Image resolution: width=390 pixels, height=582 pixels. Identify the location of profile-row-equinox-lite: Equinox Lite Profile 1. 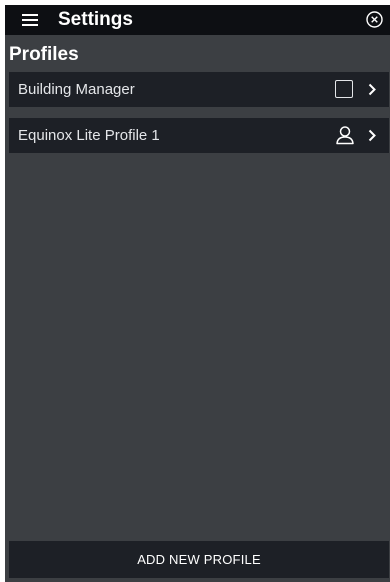
(199, 135).